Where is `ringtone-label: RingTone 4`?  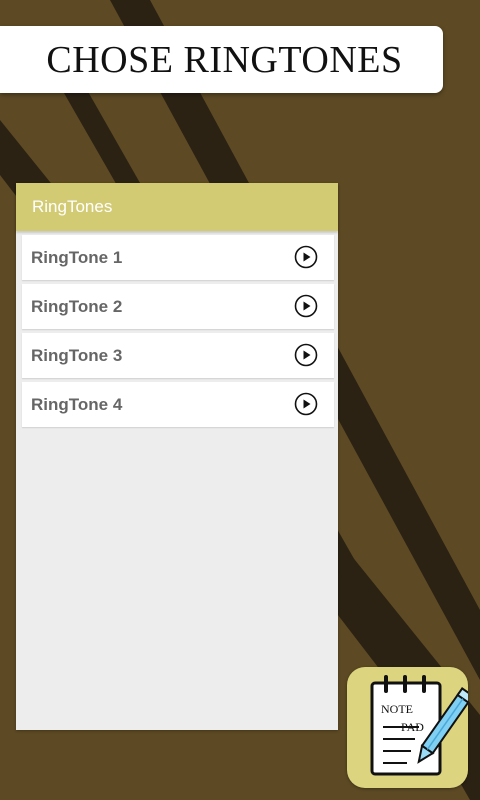
ringtone-label: RingTone 4 is located at coordinates (77, 404).